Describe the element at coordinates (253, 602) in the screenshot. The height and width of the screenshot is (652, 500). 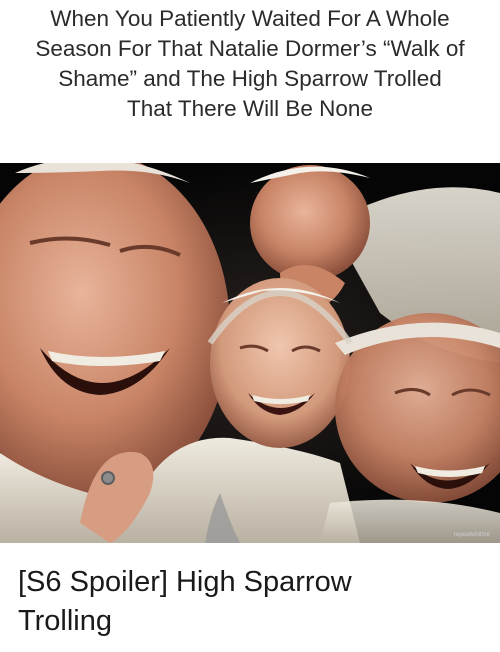
I see `post-title: [S6 Spoiler] High Sparrow Trolling` at that location.